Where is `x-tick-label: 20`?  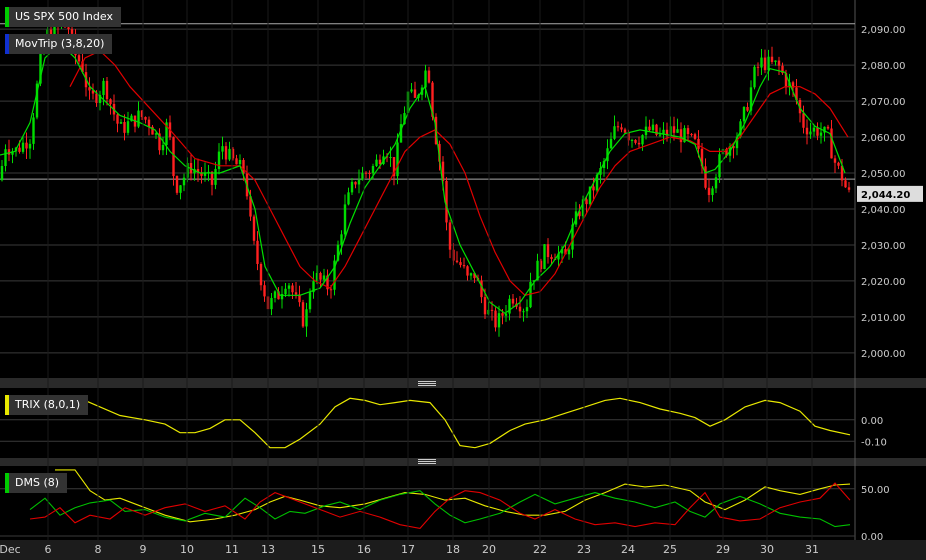
x-tick-label: 20 is located at coordinates (489, 549).